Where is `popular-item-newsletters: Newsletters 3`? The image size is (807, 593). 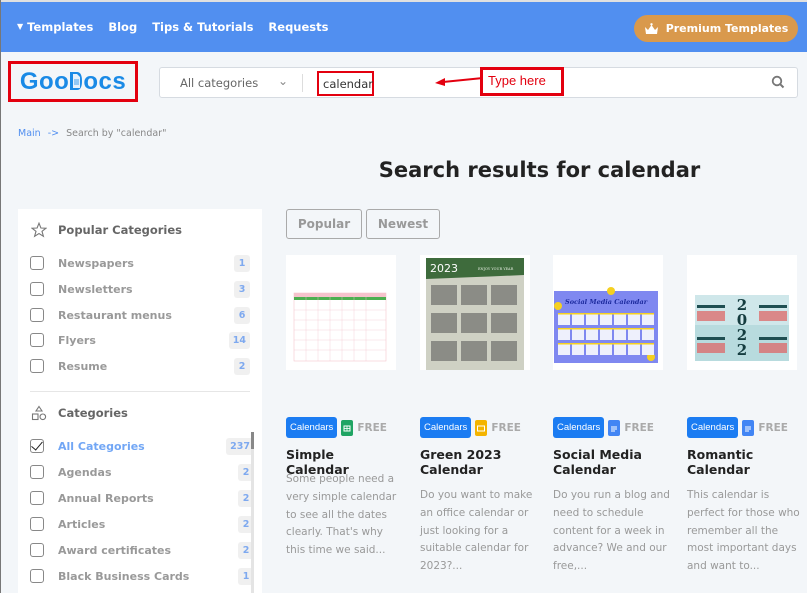 popular-item-newsletters: Newsletters 3 is located at coordinates (140, 289).